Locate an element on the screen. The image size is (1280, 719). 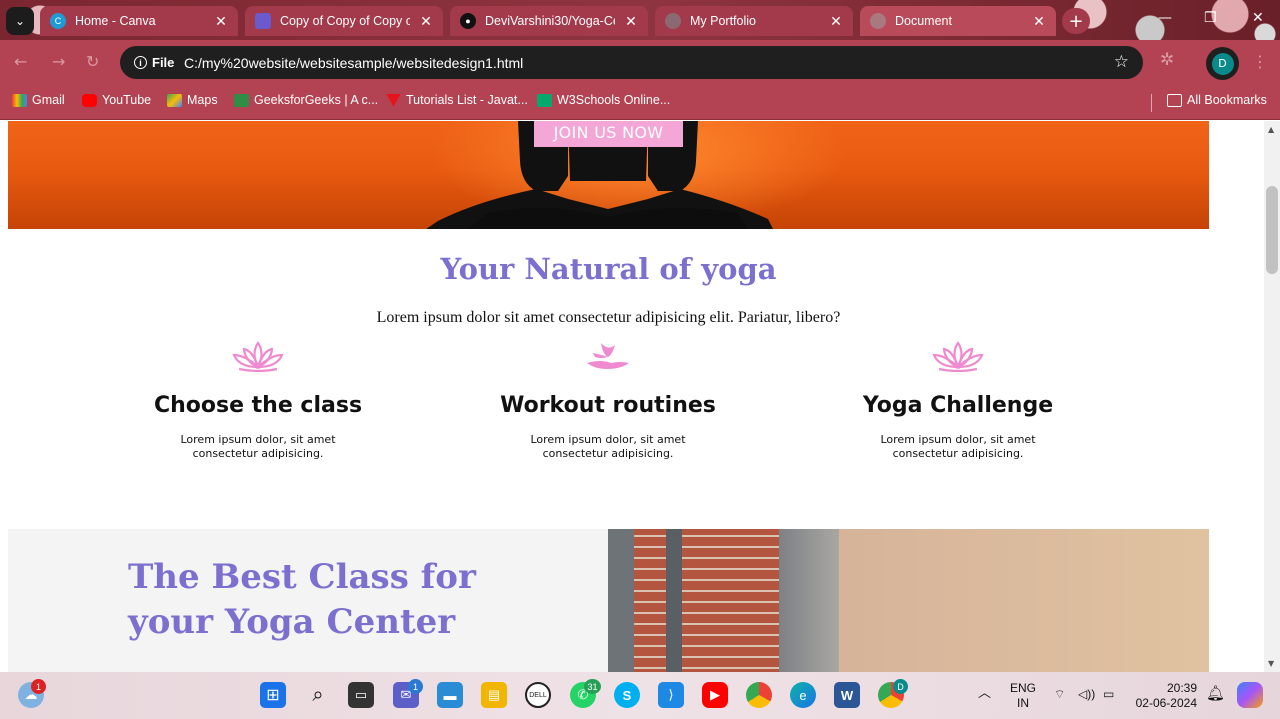
github-icon: ● is located at coordinates (468, 21).